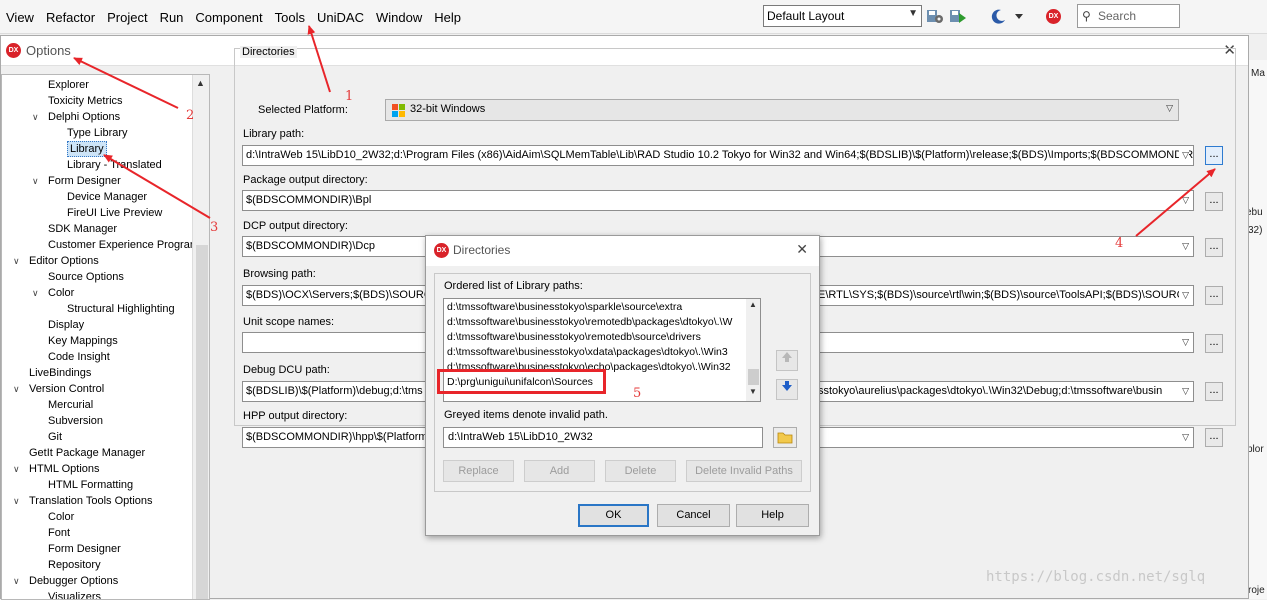 This screenshot has width=1267, height=600. What do you see at coordinates (447, 17) in the screenshot?
I see `menu-help: Help` at bounding box center [447, 17].